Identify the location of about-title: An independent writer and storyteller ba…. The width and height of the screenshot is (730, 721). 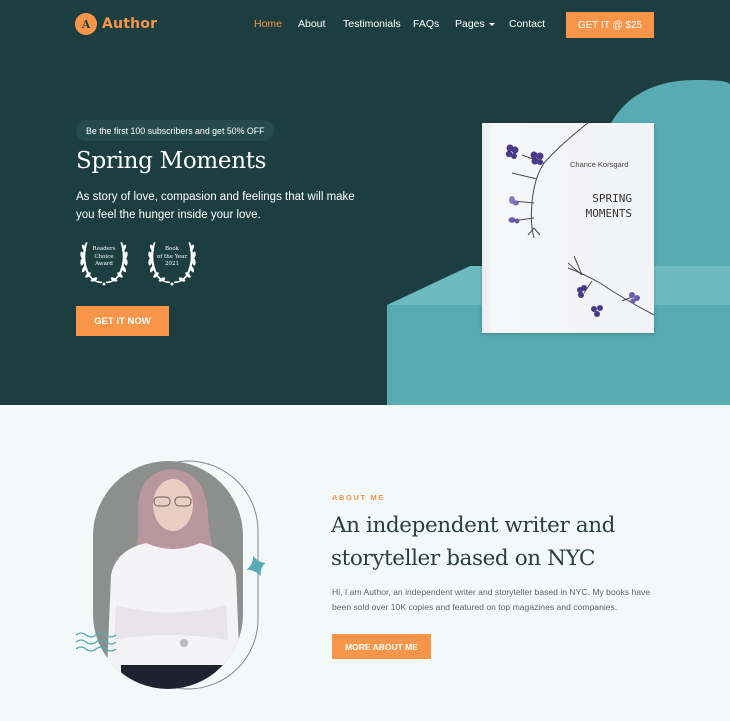
(473, 542).